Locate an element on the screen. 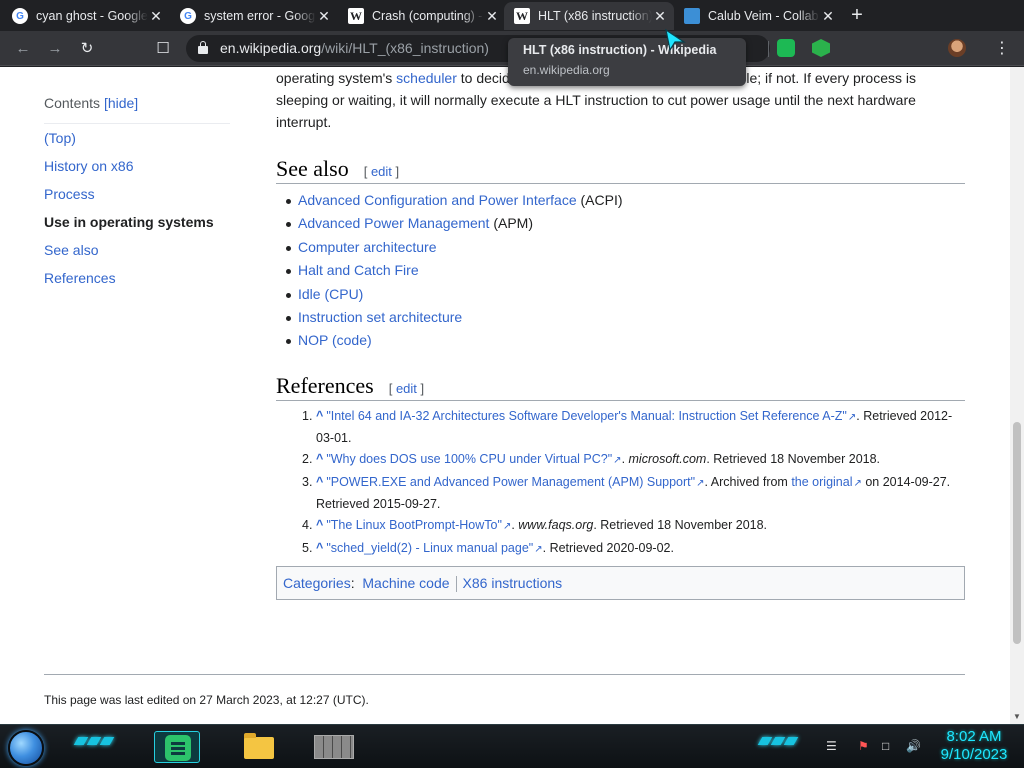 The width and height of the screenshot is (1024, 768). ref-link: "sched_yield(2) - Linux manual page" is located at coordinates (434, 548).